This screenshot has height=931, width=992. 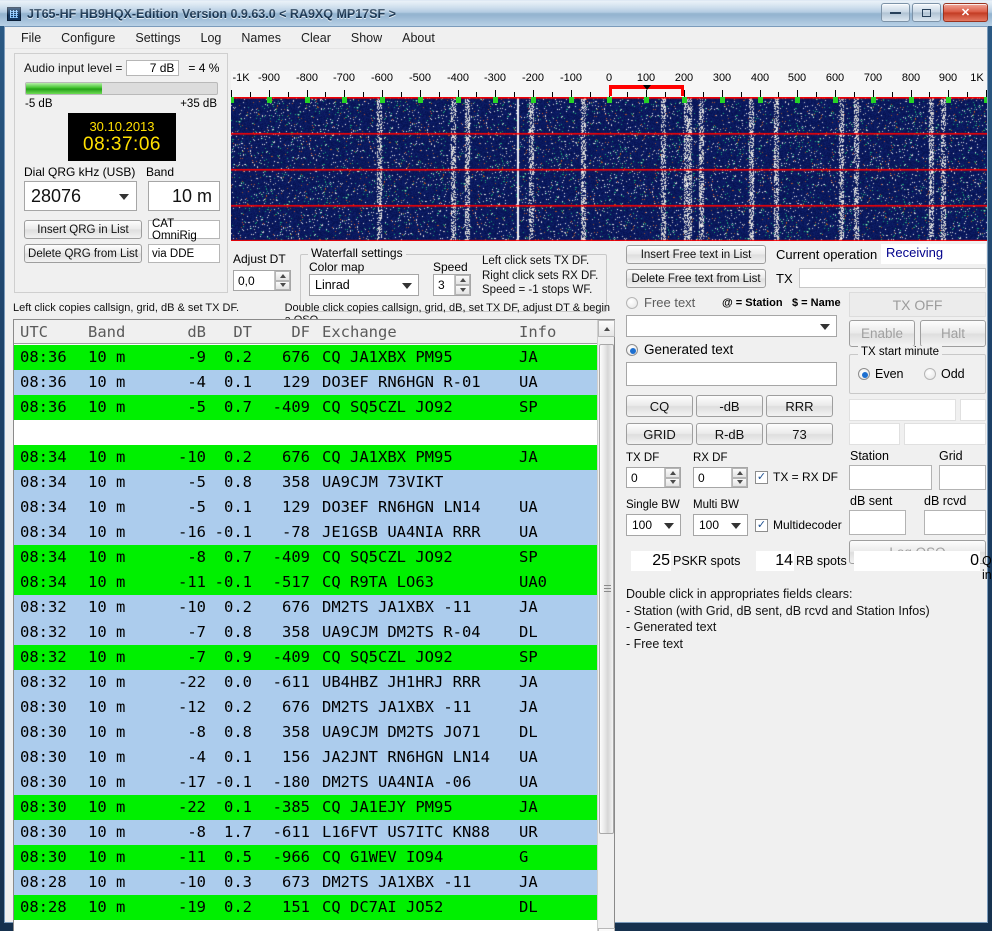 What do you see at coordinates (720, 477) in the screenshot?
I see `rx-df-spinner: 0` at bounding box center [720, 477].